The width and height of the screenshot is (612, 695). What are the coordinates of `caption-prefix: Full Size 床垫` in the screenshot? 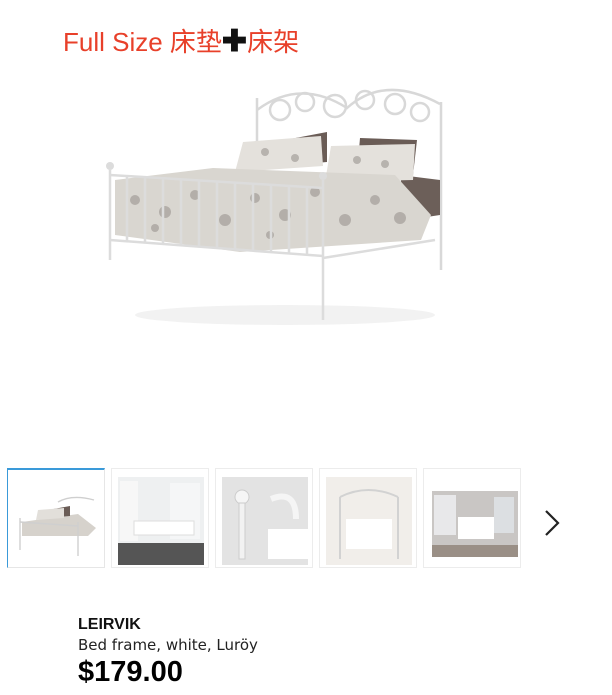 It's located at (142, 42).